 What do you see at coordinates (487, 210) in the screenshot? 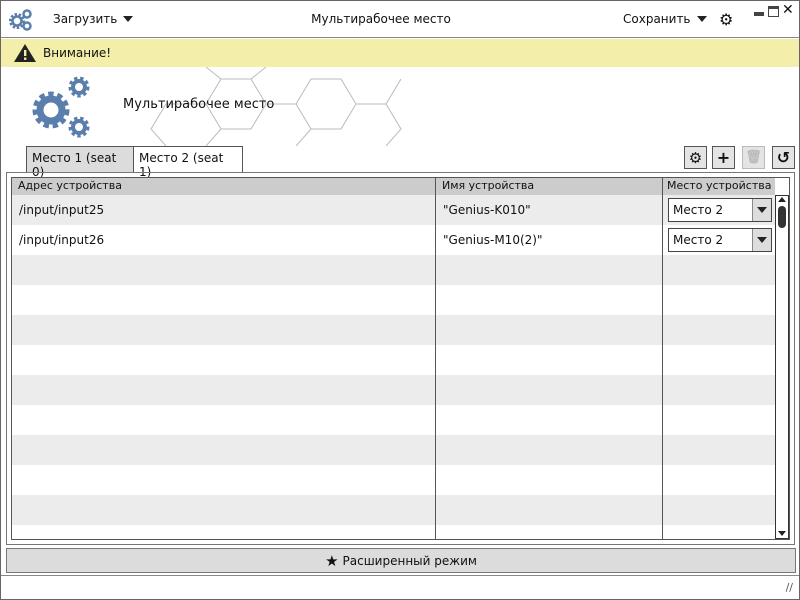
I see `device-name: "Genius-K010"` at bounding box center [487, 210].